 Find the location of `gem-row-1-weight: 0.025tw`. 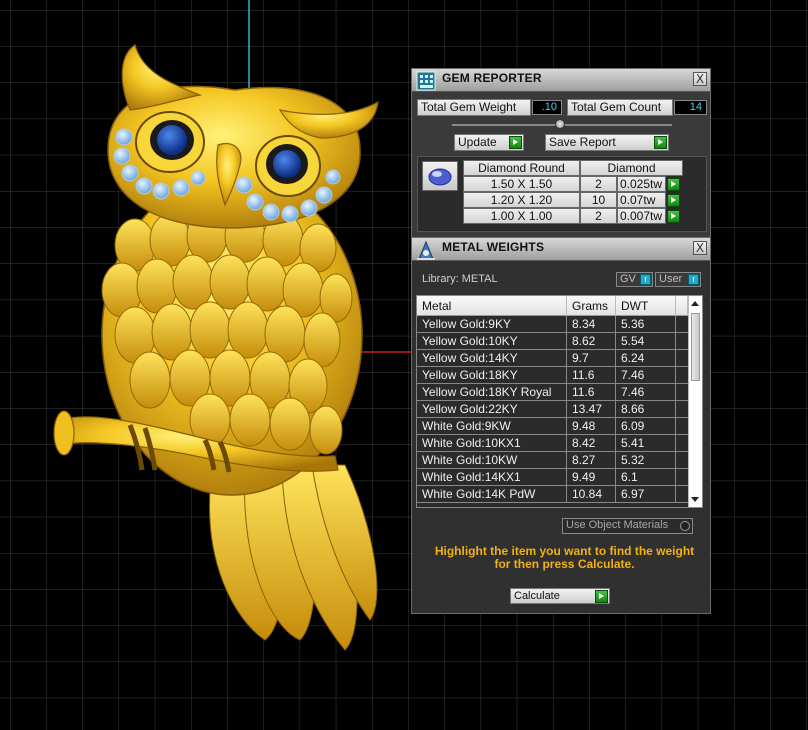

gem-row-1-weight: 0.025tw is located at coordinates (641, 184).